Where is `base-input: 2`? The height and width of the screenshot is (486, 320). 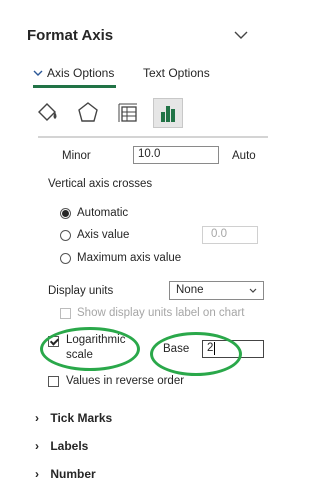
base-input: 2 is located at coordinates (233, 349).